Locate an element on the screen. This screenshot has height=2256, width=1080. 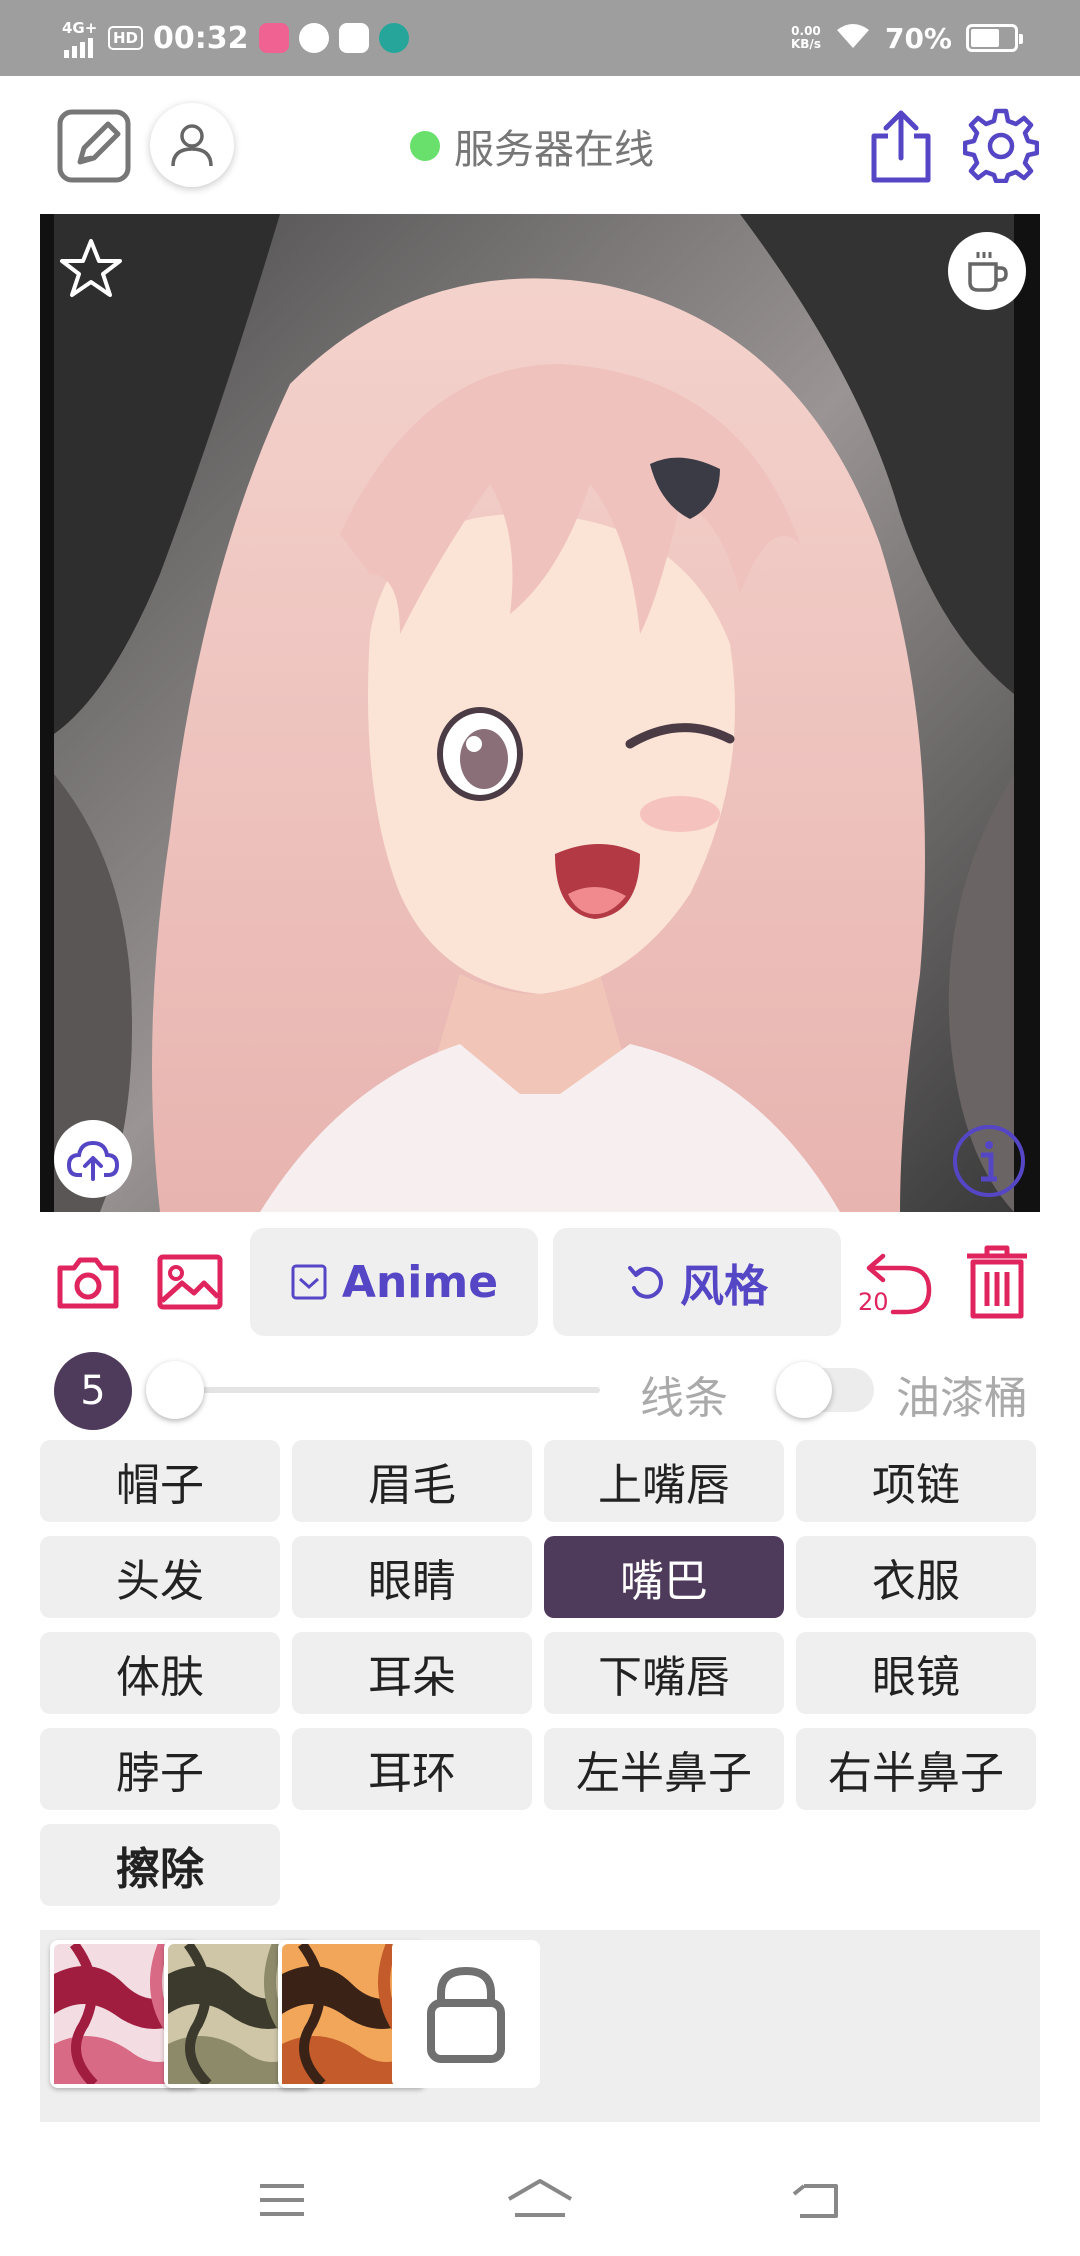
home-nav-button is located at coordinates (540, 2200).